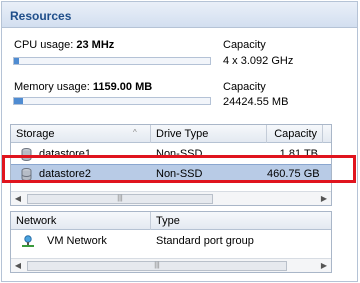 Image resolution: width=360 pixels, height=283 pixels. Describe the element at coordinates (28, 241) in the screenshot. I see `network-icon` at that location.